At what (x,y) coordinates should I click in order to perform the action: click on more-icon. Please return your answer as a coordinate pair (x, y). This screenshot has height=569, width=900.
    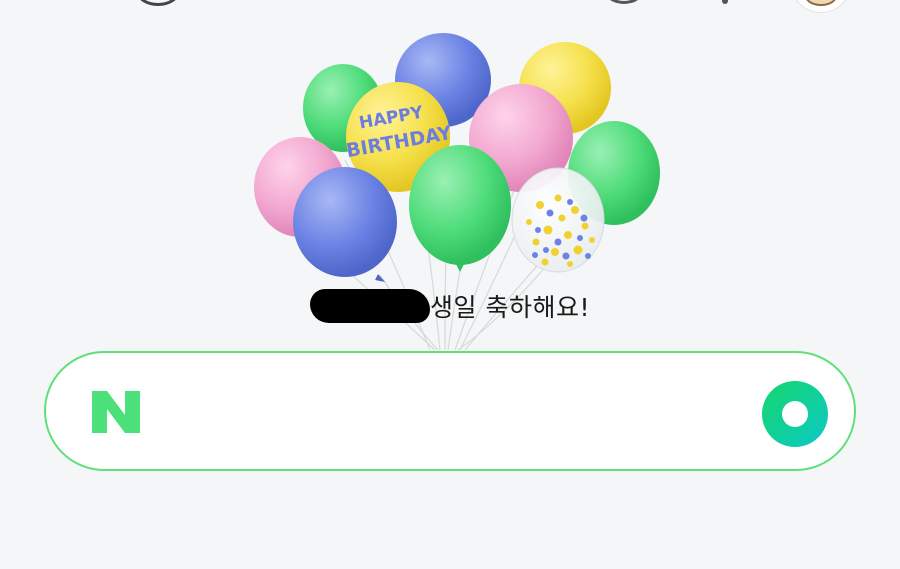
    Looking at the image, I should click on (725, 2).